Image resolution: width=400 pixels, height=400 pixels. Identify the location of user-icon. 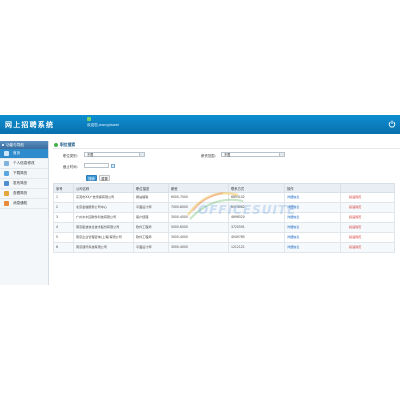
(6, 163).